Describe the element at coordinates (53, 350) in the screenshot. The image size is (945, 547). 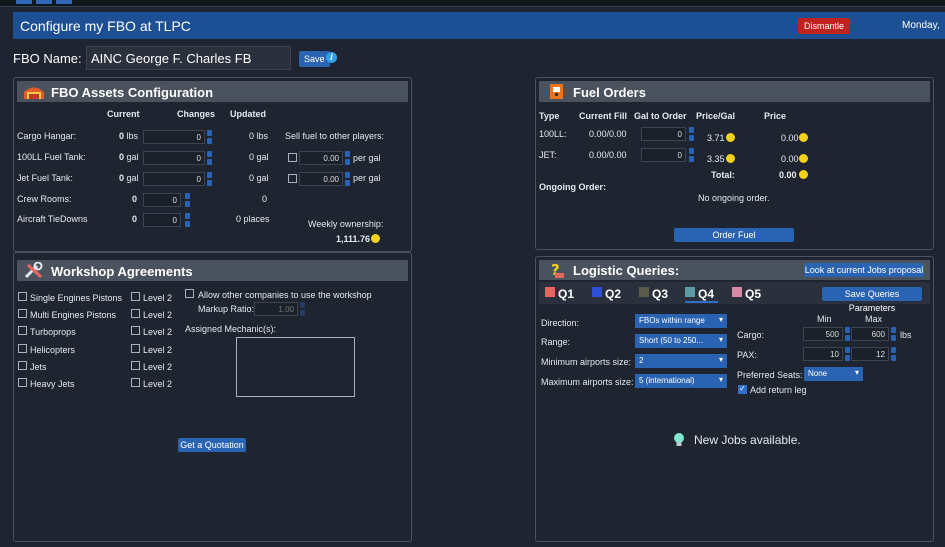
I see `workshop-item: Helicopters` at that location.